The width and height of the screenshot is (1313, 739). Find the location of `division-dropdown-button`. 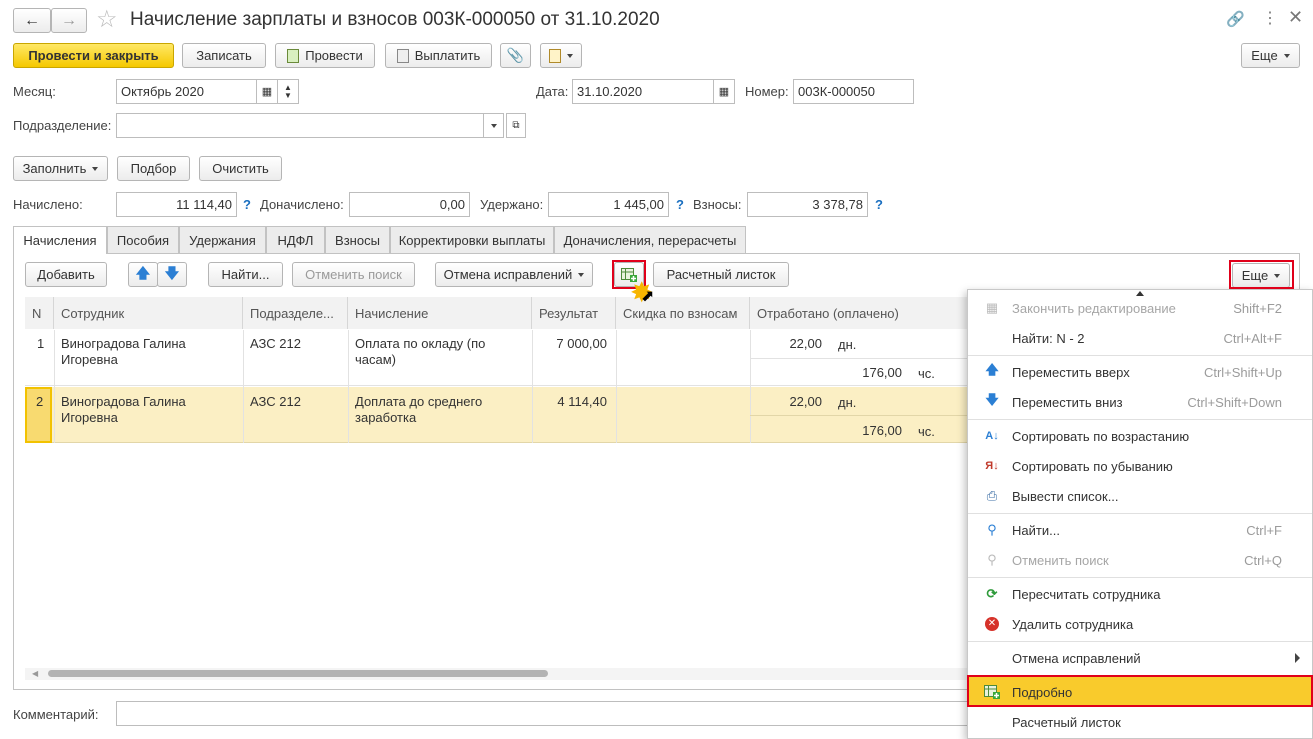

division-dropdown-button is located at coordinates (493, 125).